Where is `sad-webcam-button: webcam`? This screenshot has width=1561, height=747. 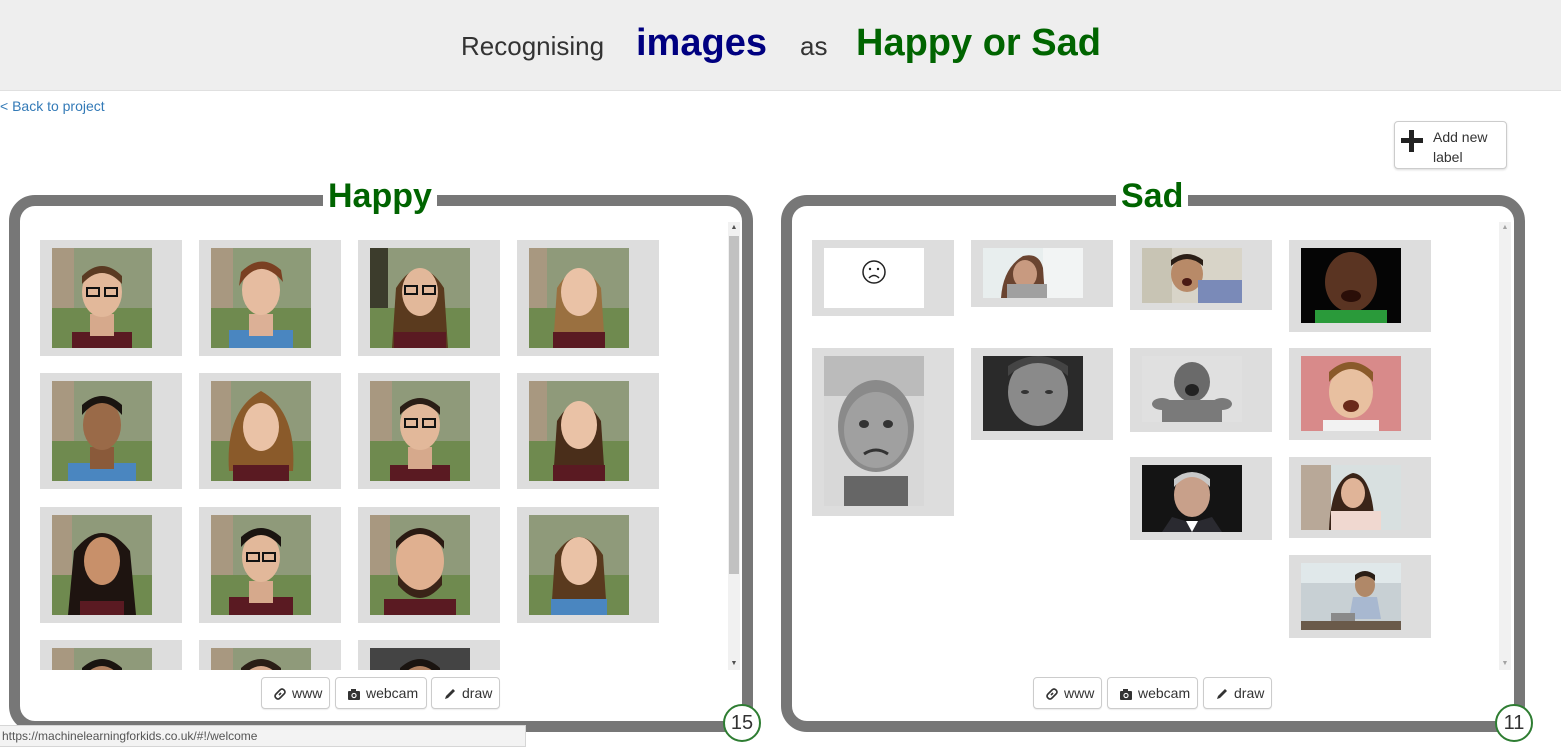 sad-webcam-button: webcam is located at coordinates (1152, 693).